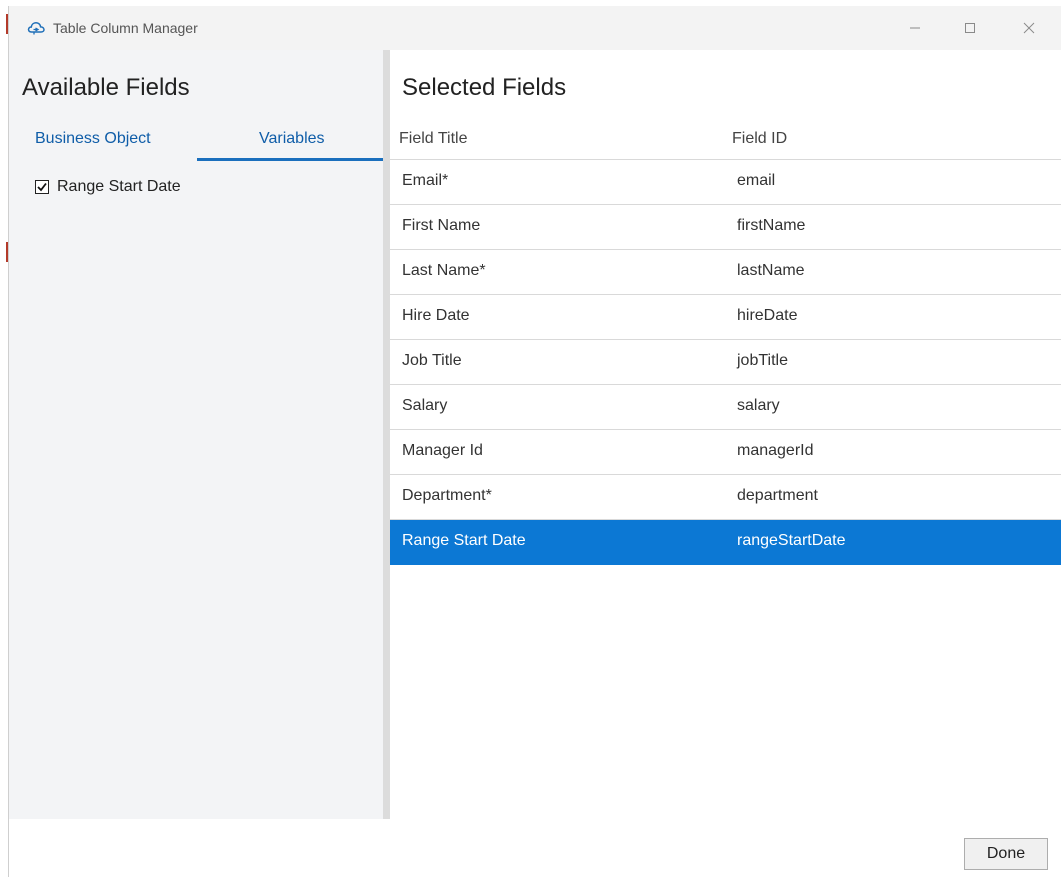 This screenshot has width=1061, height=877. I want to click on field-id-cell: department, so click(777, 495).